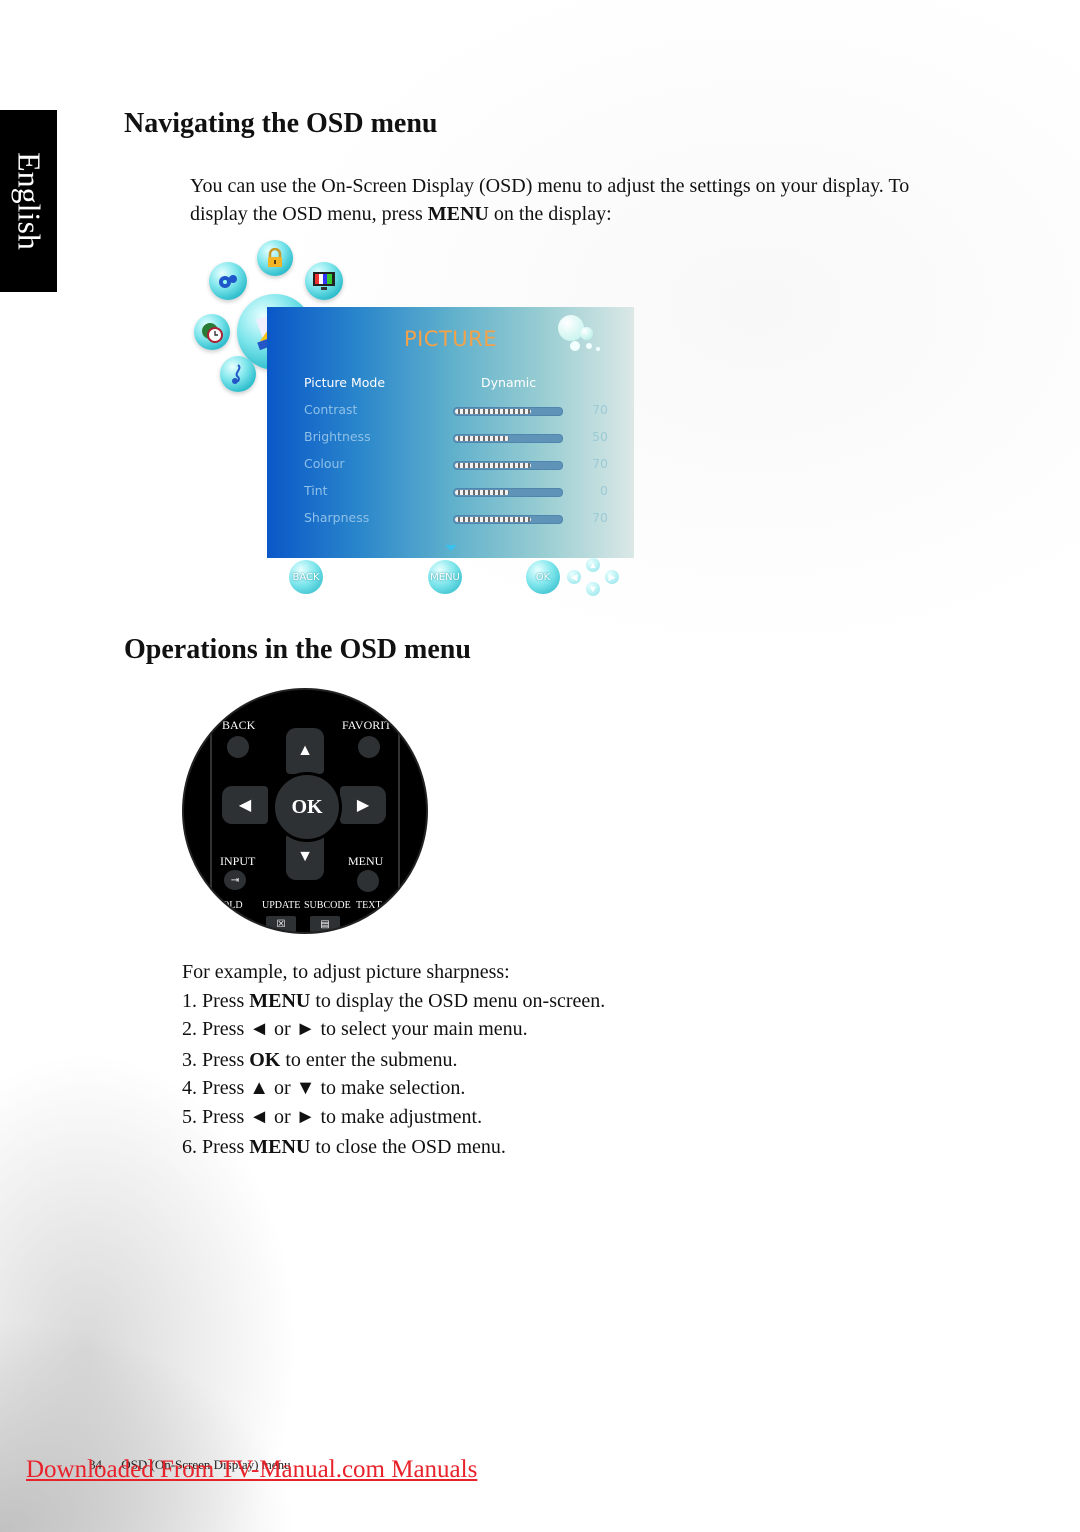  What do you see at coordinates (369, 747) in the screenshot?
I see `remote-favorite-button` at bounding box center [369, 747].